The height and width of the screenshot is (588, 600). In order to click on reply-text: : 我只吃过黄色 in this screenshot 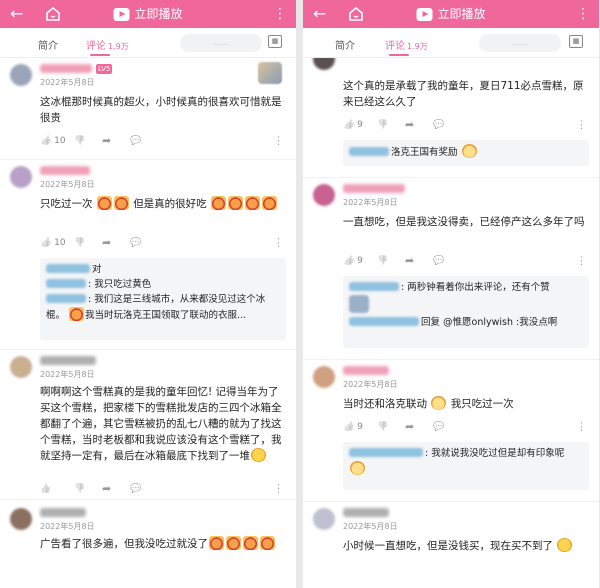, I will do `click(120, 284)`.